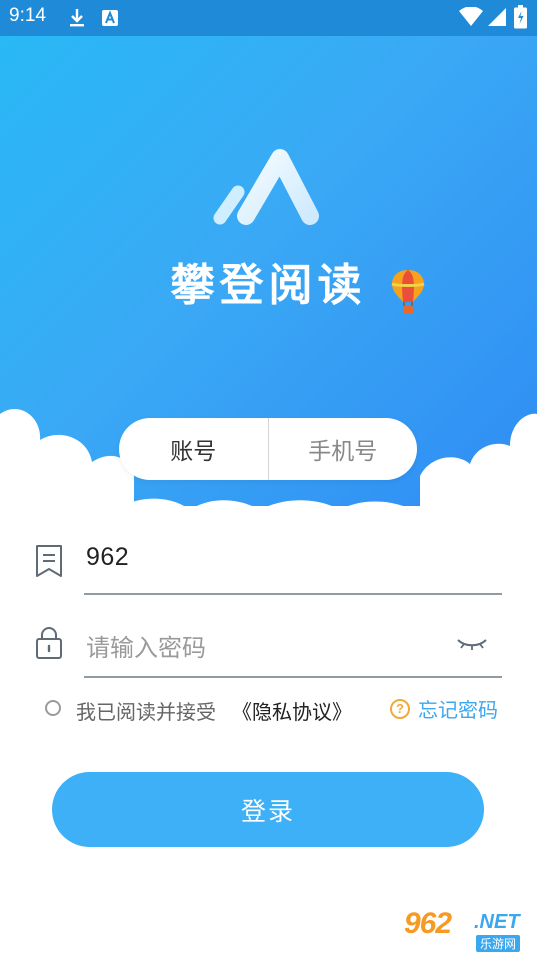 The height and width of the screenshot is (956, 537). Describe the element at coordinates (293, 566) in the screenshot. I see `account-field: 962` at that location.